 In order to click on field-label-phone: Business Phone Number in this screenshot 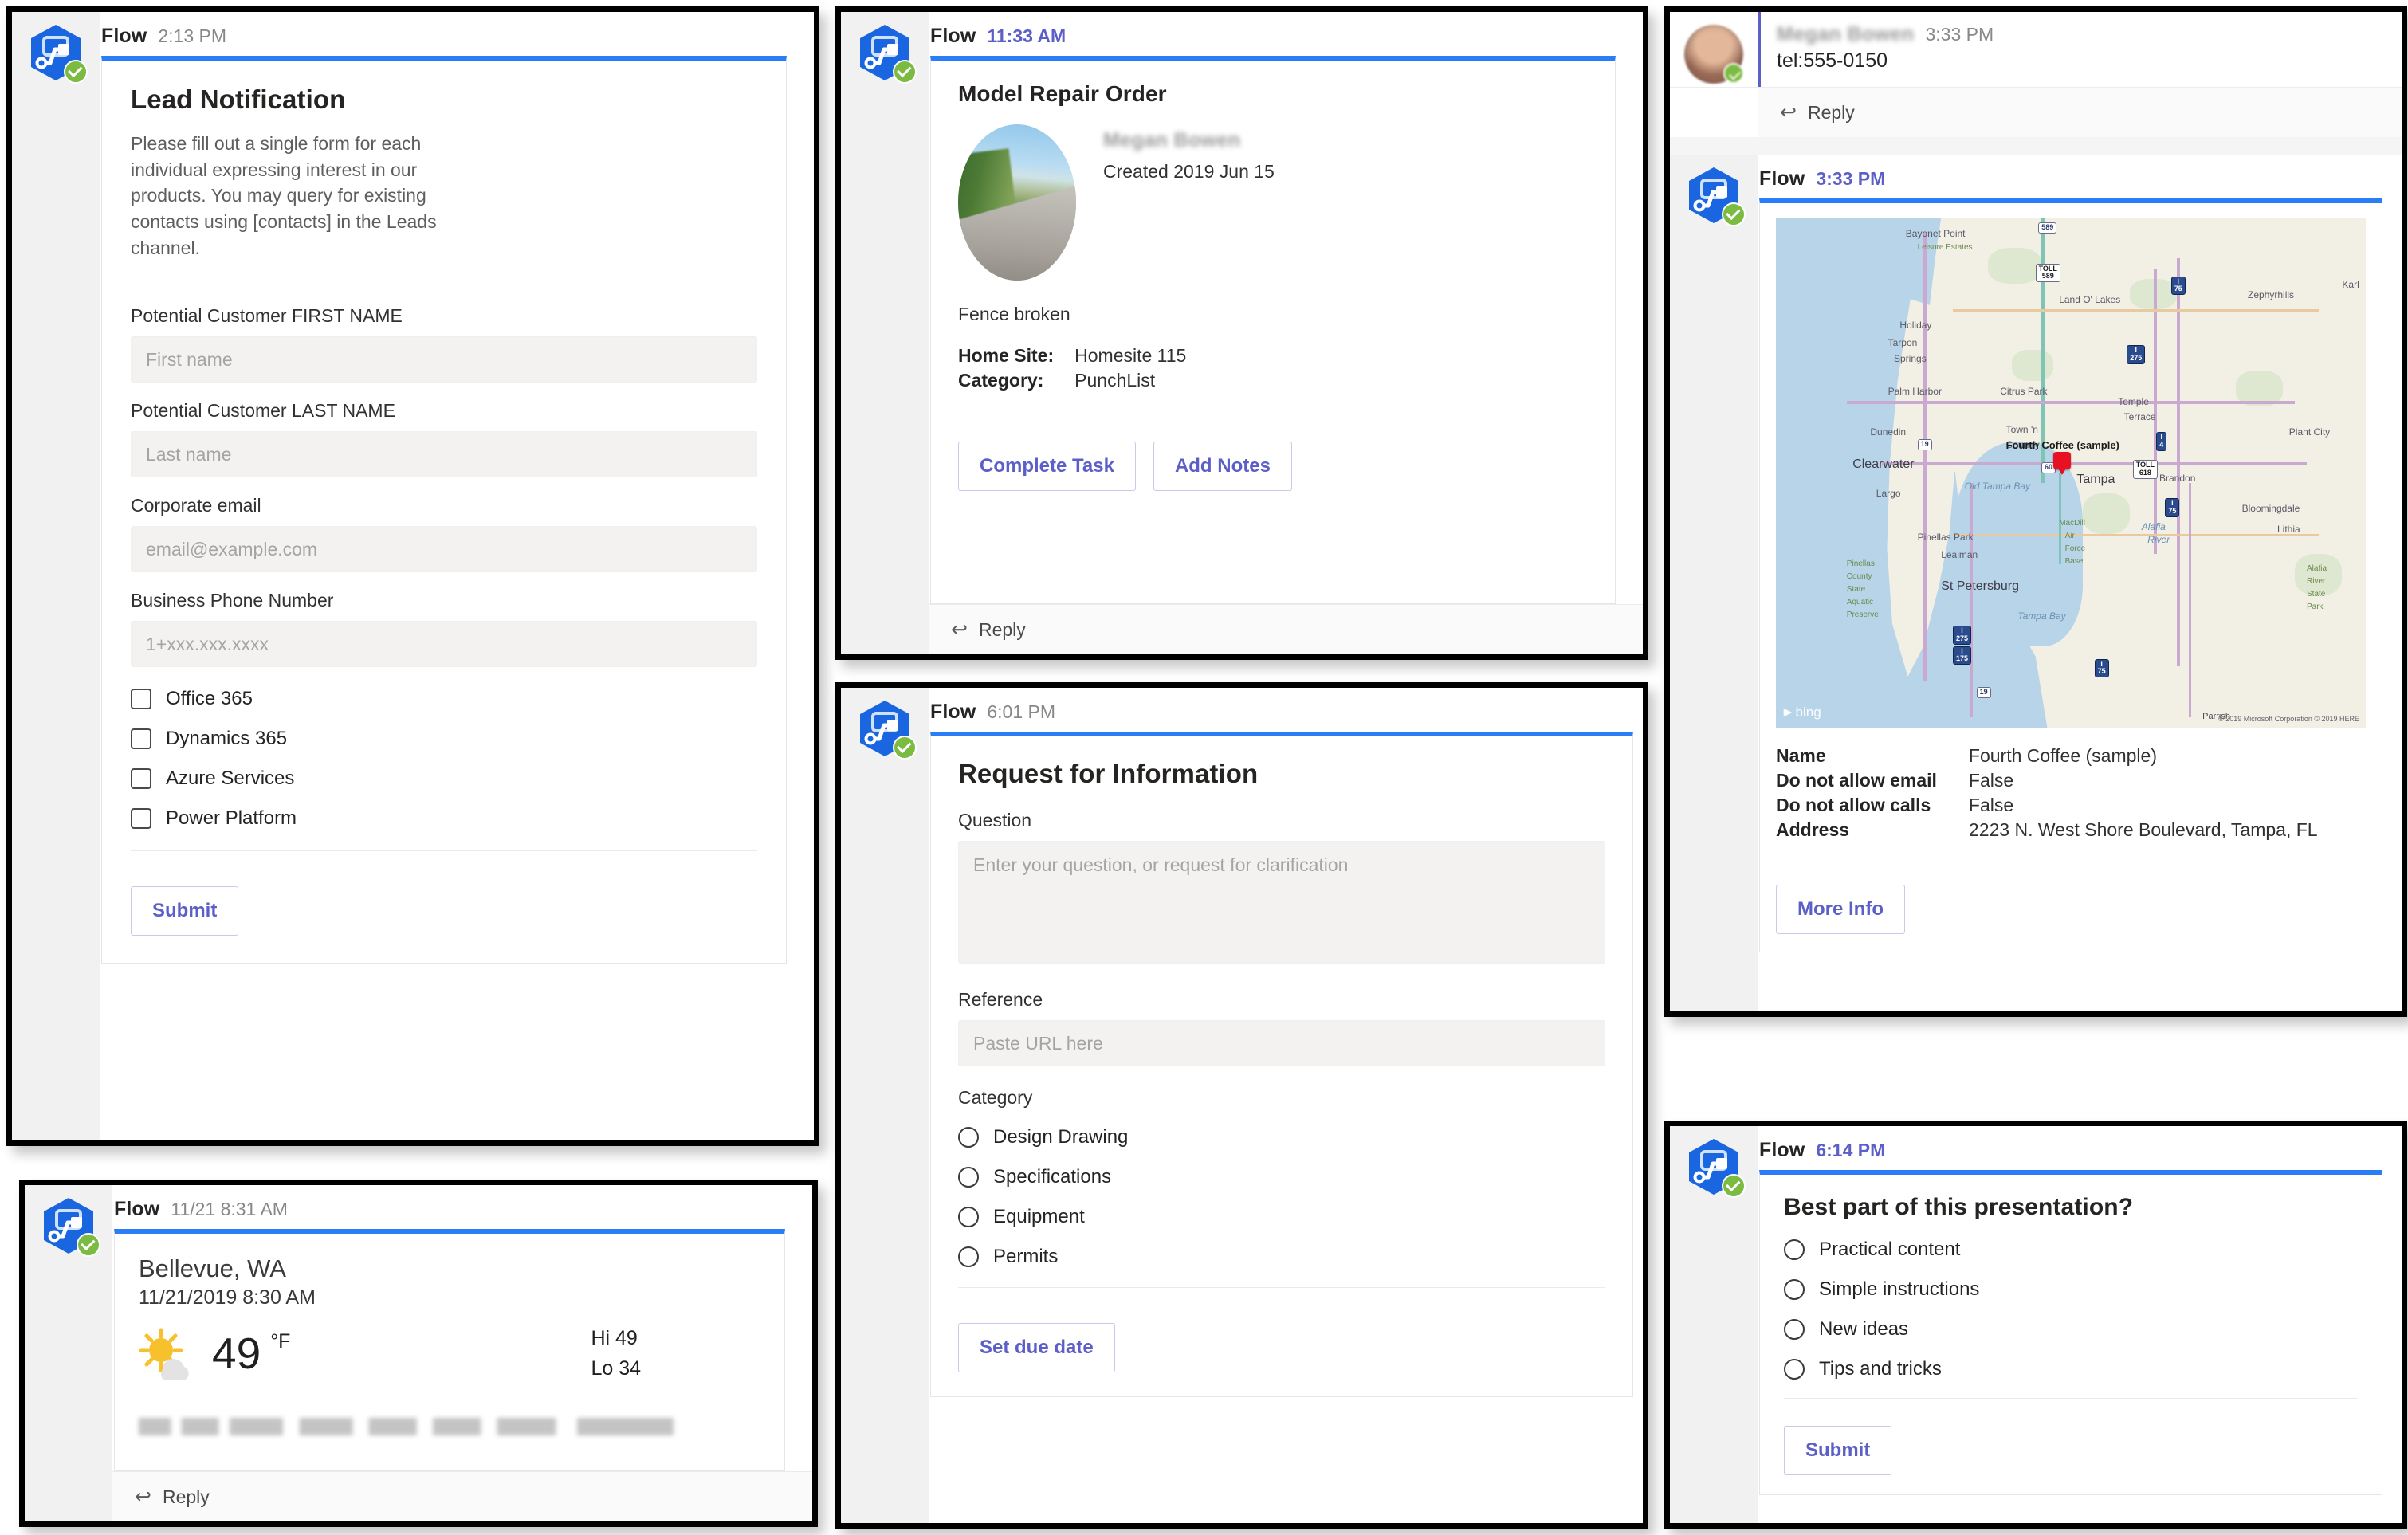, I will do `click(232, 600)`.